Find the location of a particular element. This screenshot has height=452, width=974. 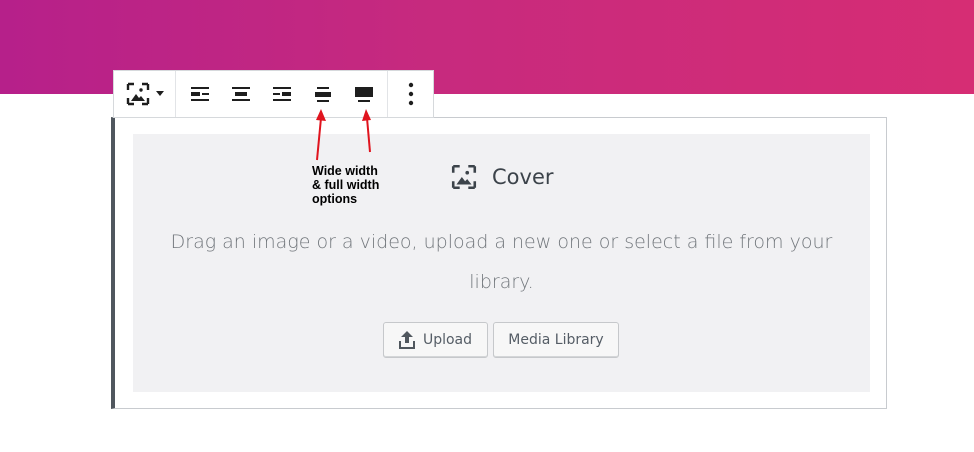

align-full-button is located at coordinates (364, 94).